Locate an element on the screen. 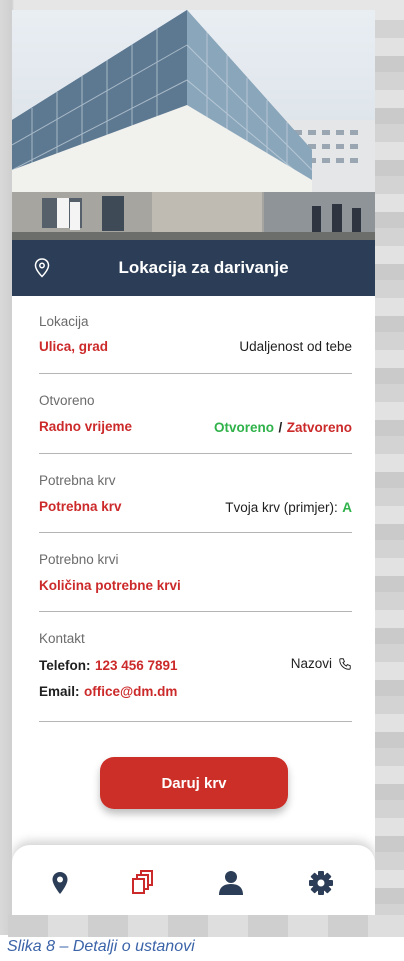  email-row: Email: office@dm.dm is located at coordinates (108, 692).